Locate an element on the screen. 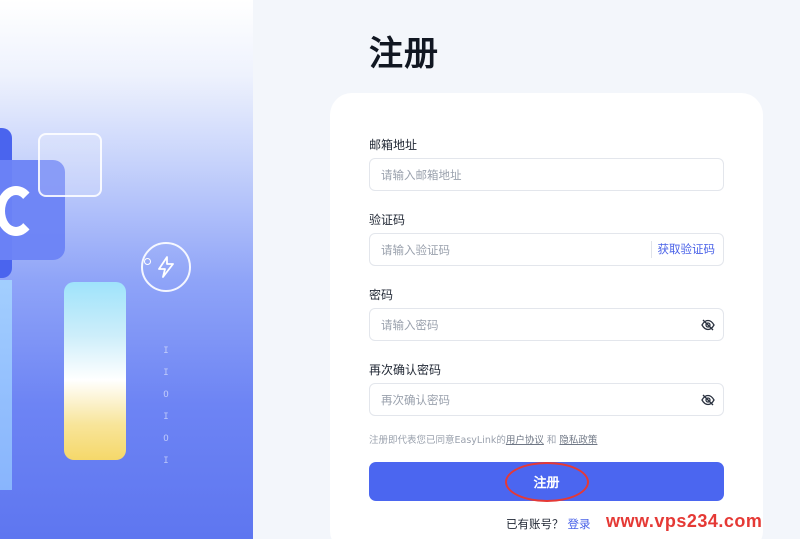 This screenshot has height=539, width=800. password-field is located at coordinates (531, 324).